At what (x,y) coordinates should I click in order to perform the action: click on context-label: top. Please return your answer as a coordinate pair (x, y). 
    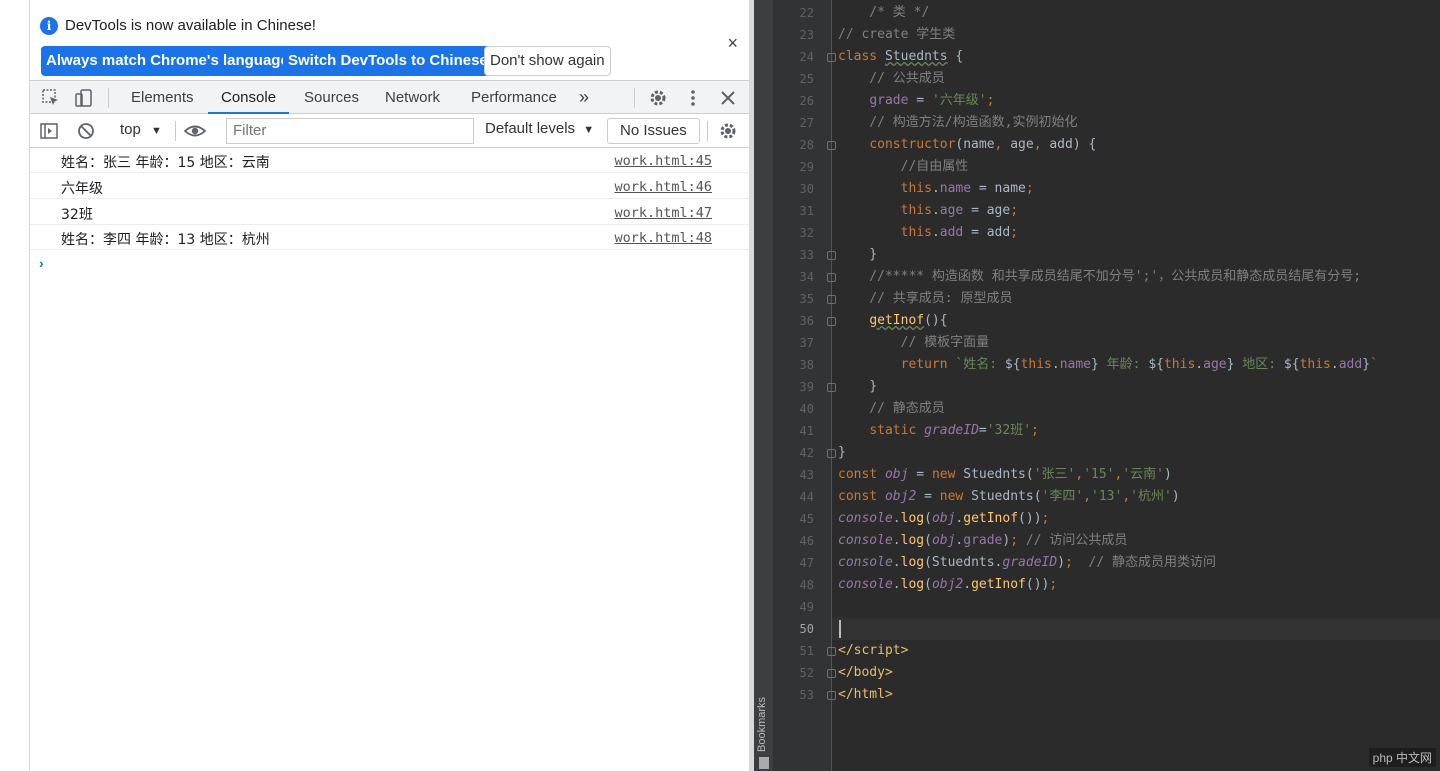
    Looking at the image, I should click on (130, 129).